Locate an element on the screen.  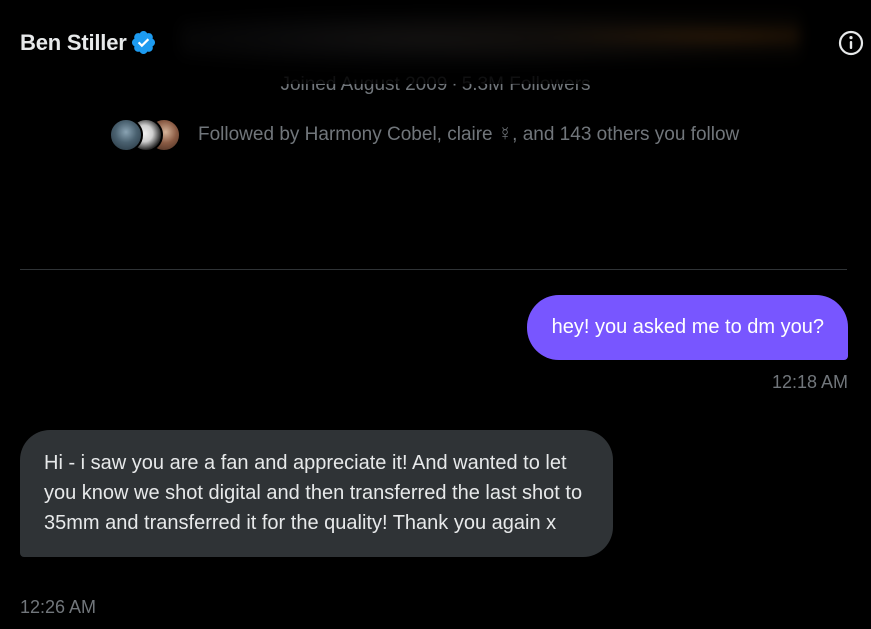
conversation-header: Ben Stiller is located at coordinates (435, 42).